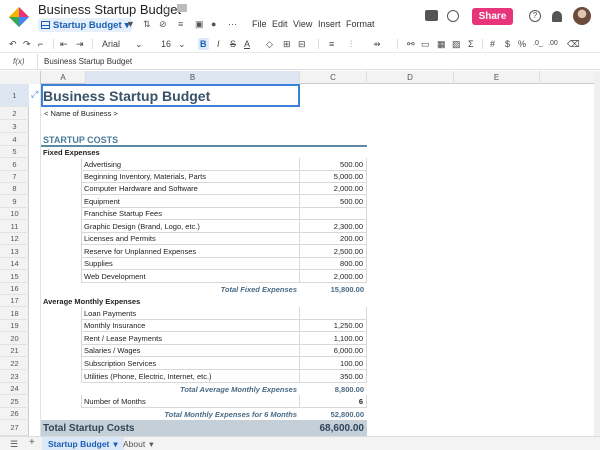 Image resolution: width=600 pixels, height=450 pixels. I want to click on expense-value-cell: 500.00, so click(333, 164).